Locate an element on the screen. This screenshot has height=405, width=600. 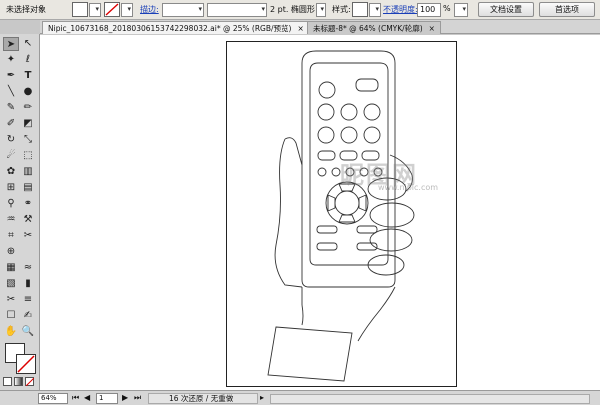
page-number: 1 is located at coordinates (101, 398).